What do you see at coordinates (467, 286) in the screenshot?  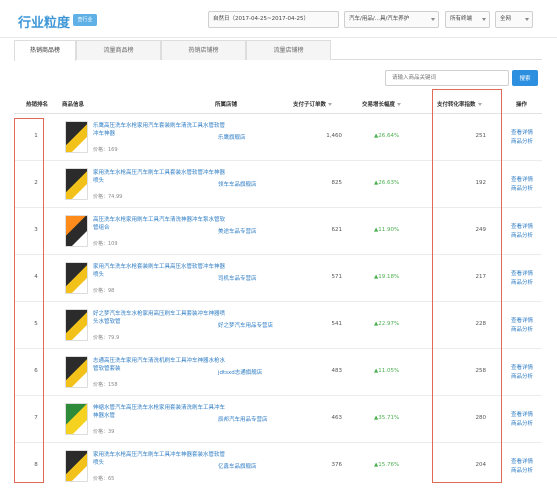 I see `conversion-highlight-box` at bounding box center [467, 286].